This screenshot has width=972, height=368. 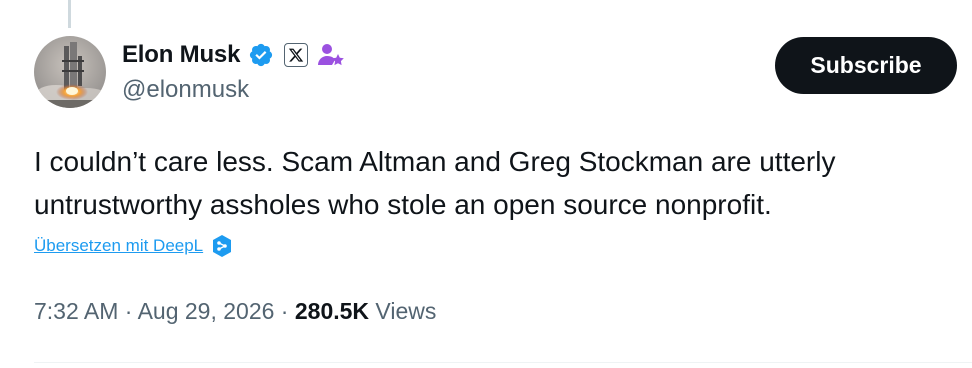 I want to click on divider, so click(x=503, y=362).